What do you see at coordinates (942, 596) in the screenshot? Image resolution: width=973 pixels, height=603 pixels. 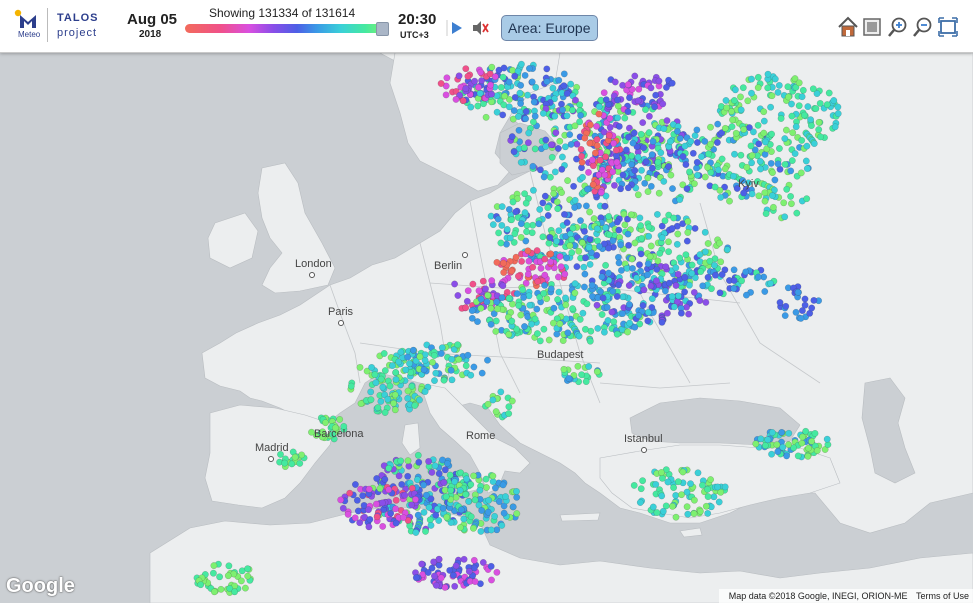 I see `terms-of-use-link: Terms of Use` at bounding box center [942, 596].